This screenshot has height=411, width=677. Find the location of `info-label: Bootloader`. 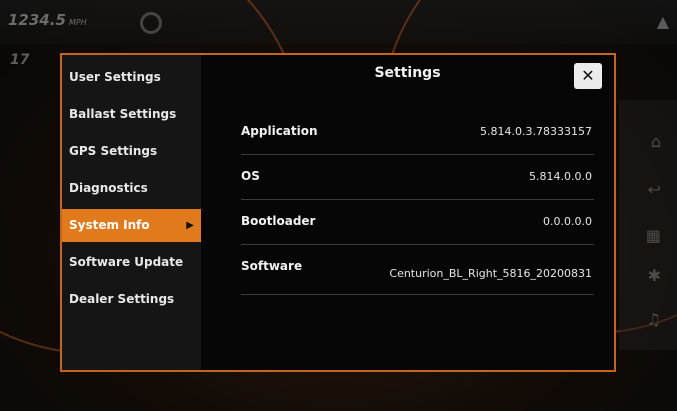

info-label: Bootloader is located at coordinates (278, 221).